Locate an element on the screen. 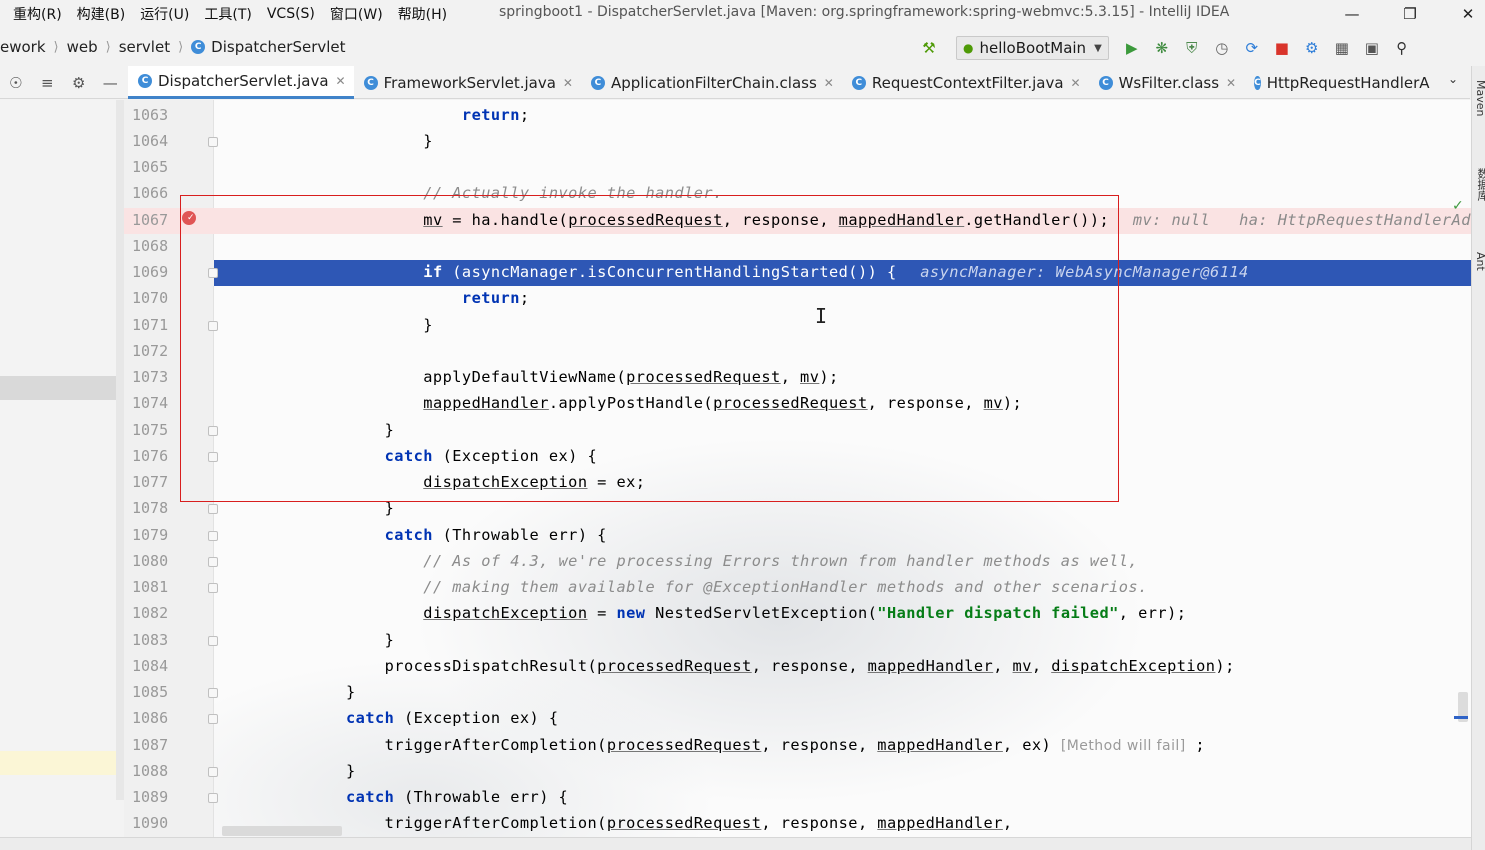  breadcrumb-item-framework: ework is located at coordinates (23, 47).